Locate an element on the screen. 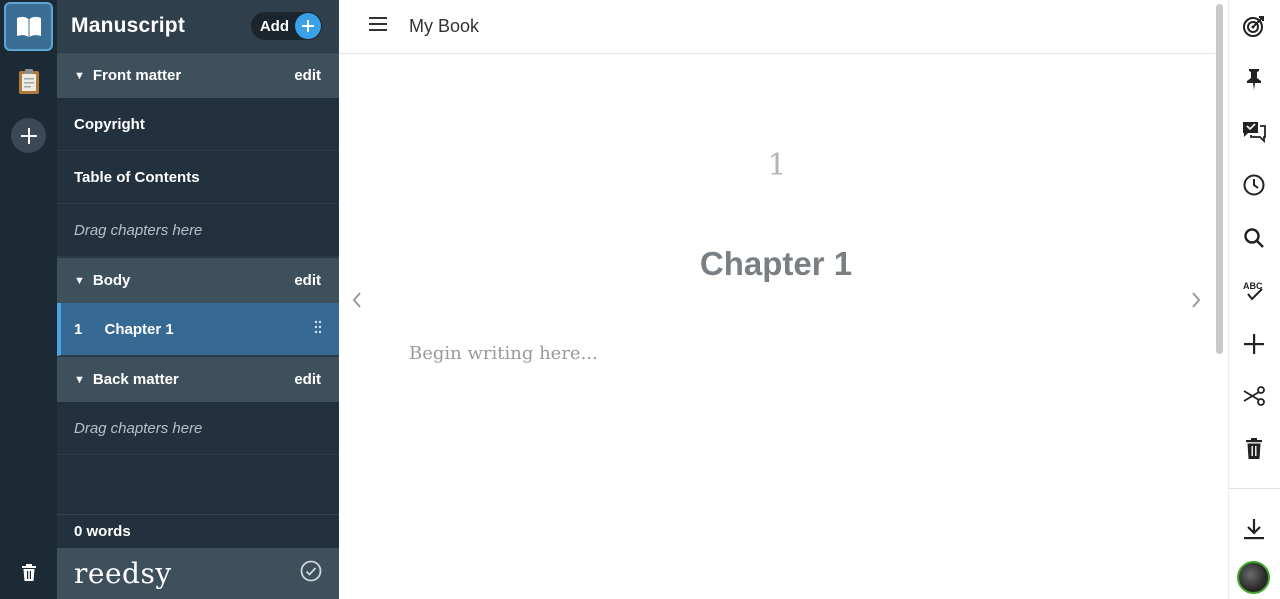 The width and height of the screenshot is (1280, 599). saved-check-icon is located at coordinates (311, 573).